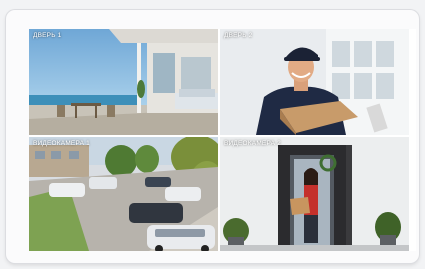 The width and height of the screenshot is (425, 269). What do you see at coordinates (252, 143) in the screenshot?
I see `camera-label: ВИДЕОКАМЕРА 2` at bounding box center [252, 143].